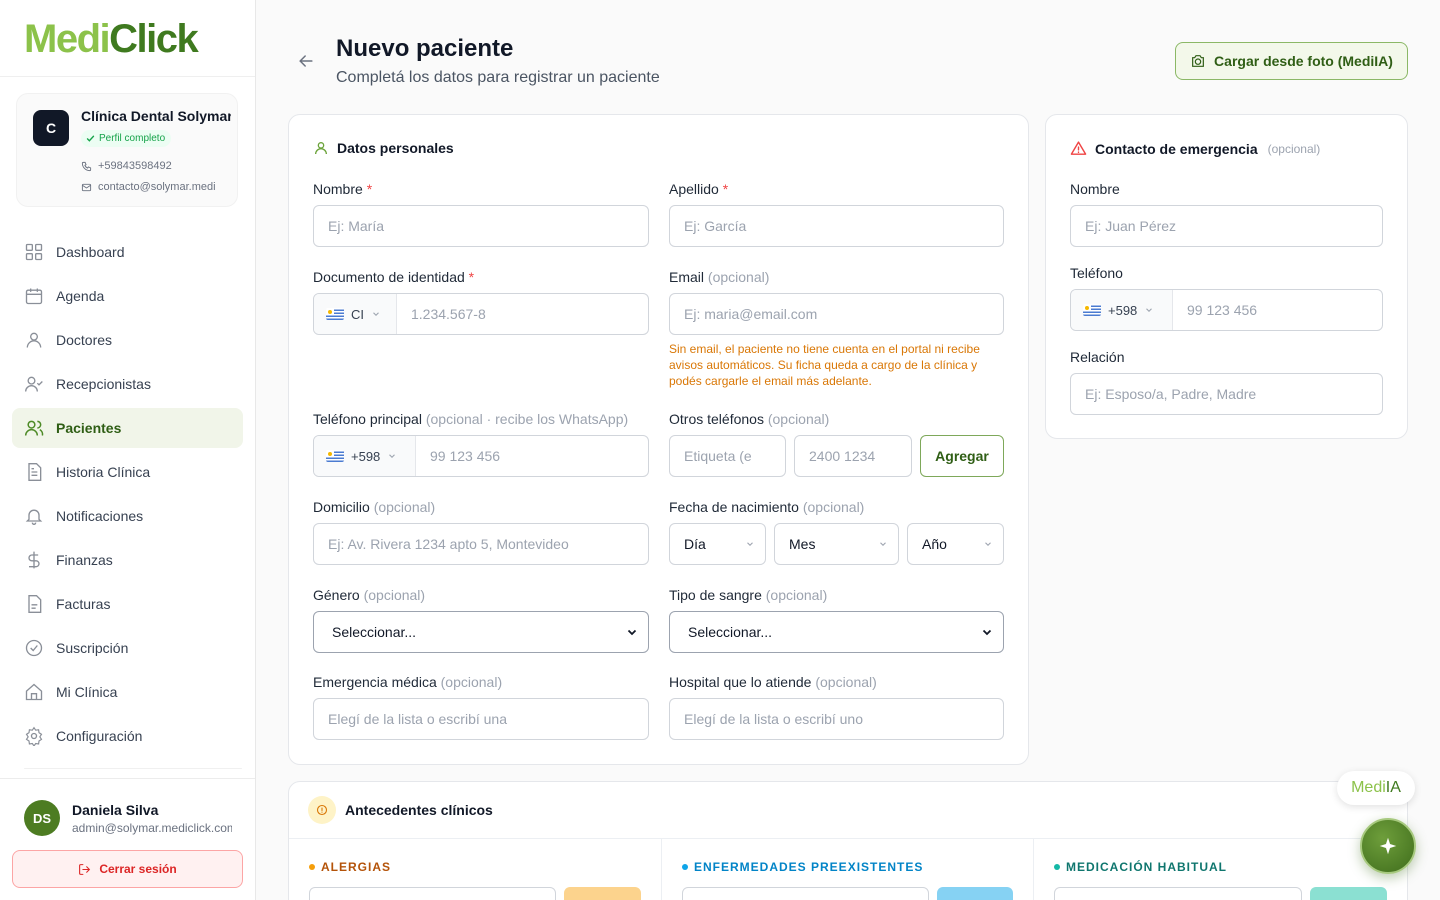 The image size is (1440, 900). I want to click on add-medication-button, so click(1348, 893).